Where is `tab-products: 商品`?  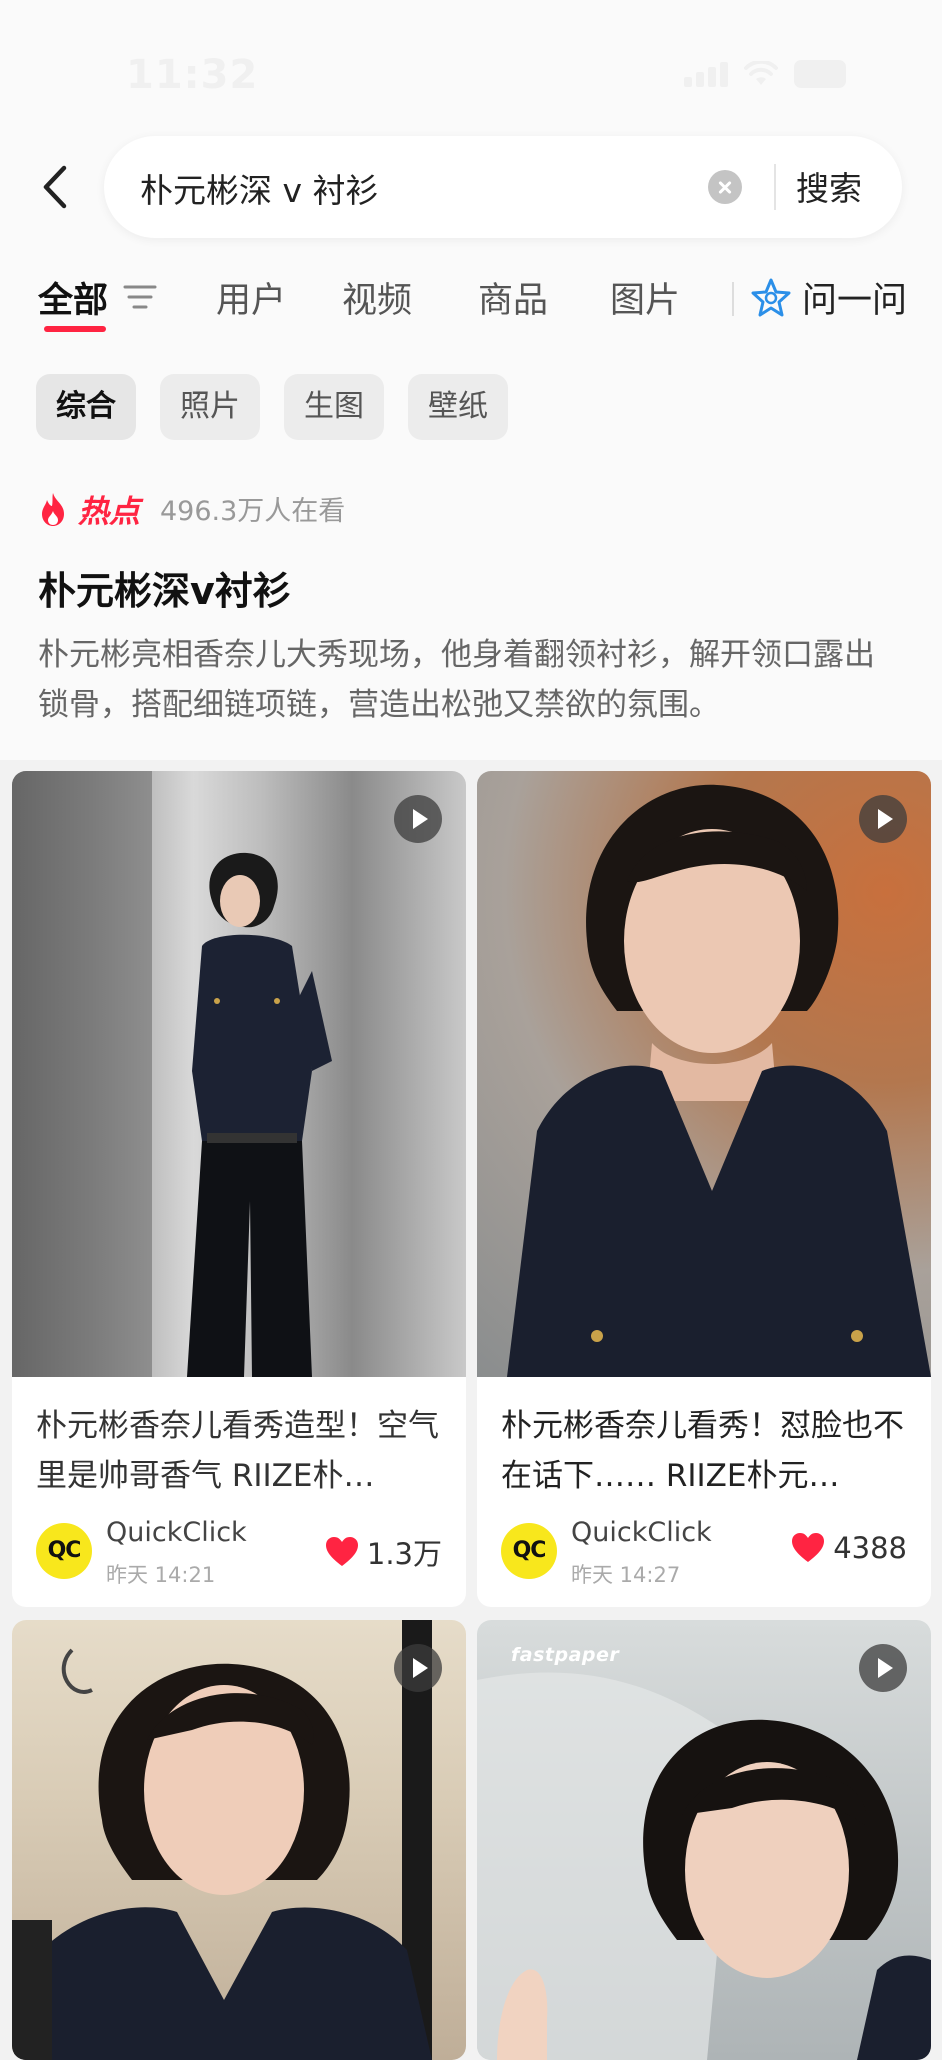 tab-products: 商品 is located at coordinates (513, 297).